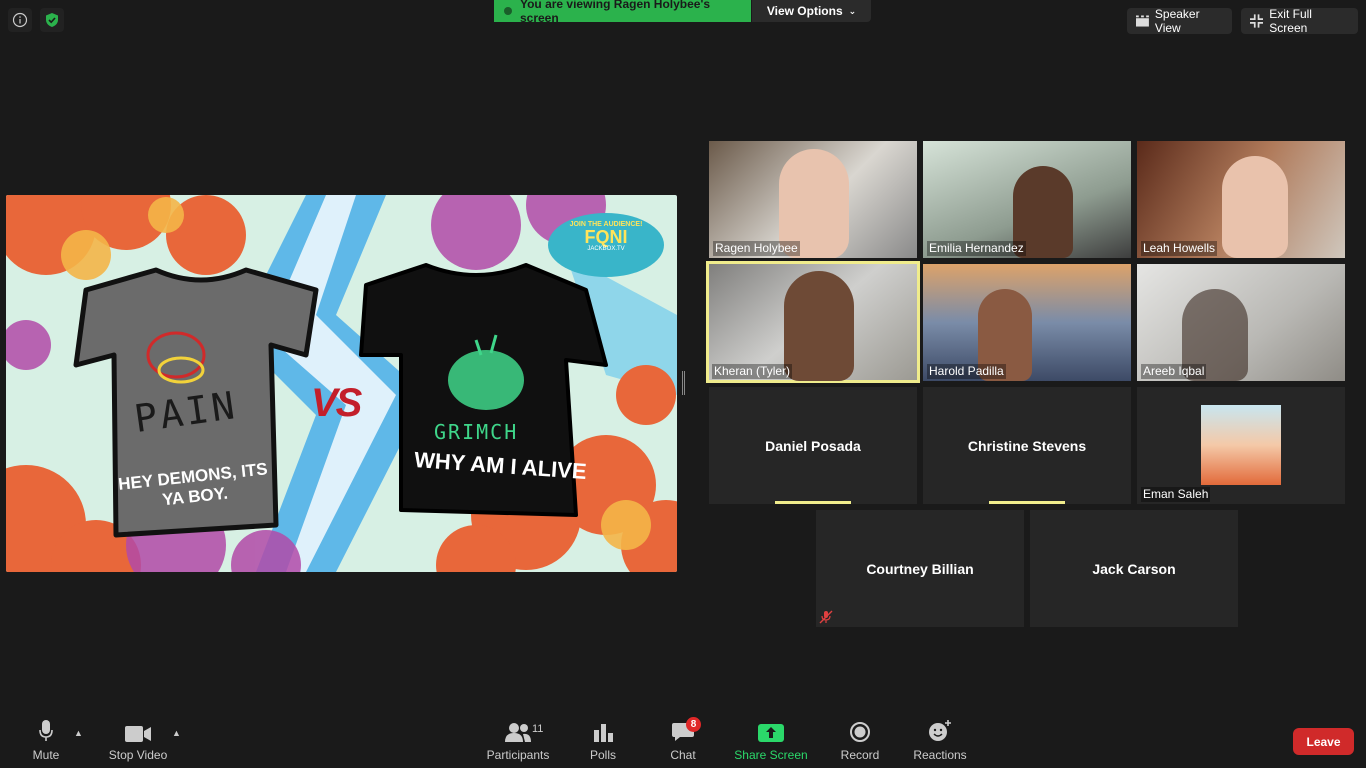 Image resolution: width=1366 pixels, height=768 pixels. I want to click on participants-icon, so click(518, 732).